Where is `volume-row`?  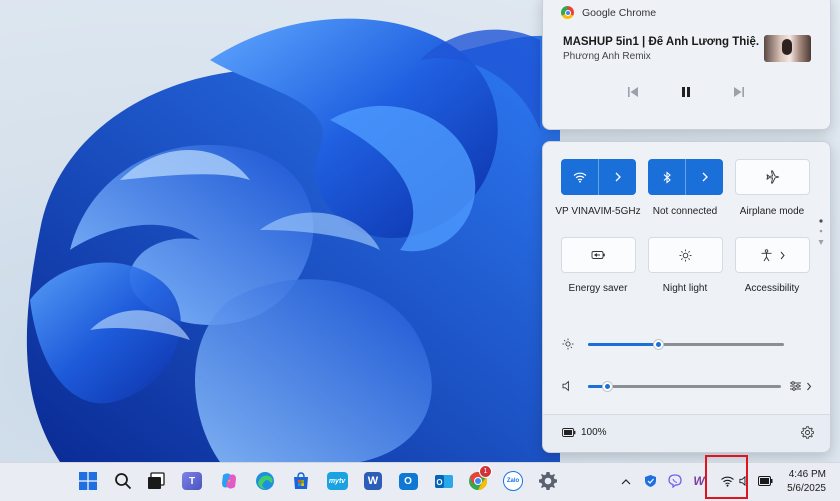 volume-row is located at coordinates (687, 386).